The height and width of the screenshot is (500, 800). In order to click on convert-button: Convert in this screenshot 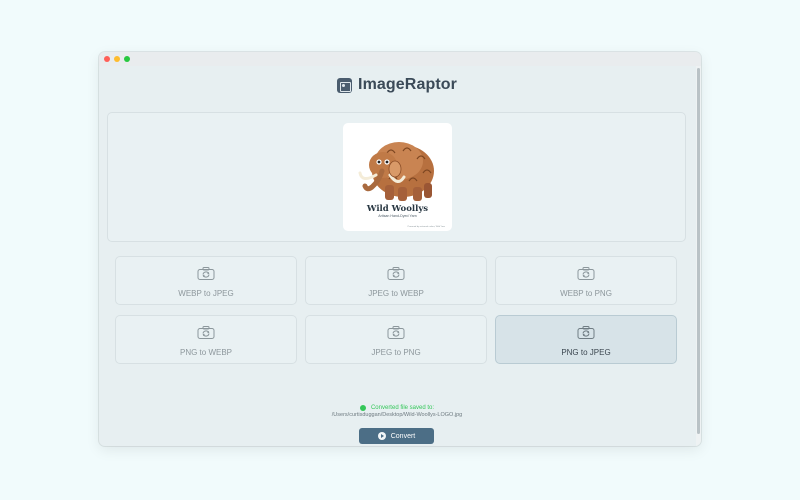, I will do `click(396, 436)`.